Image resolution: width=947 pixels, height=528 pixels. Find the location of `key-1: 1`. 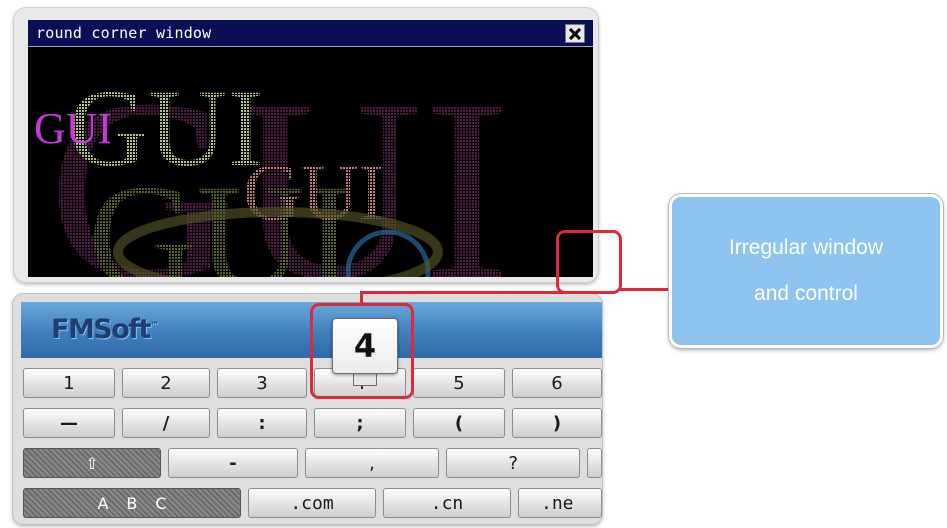

key-1: 1 is located at coordinates (69, 383).